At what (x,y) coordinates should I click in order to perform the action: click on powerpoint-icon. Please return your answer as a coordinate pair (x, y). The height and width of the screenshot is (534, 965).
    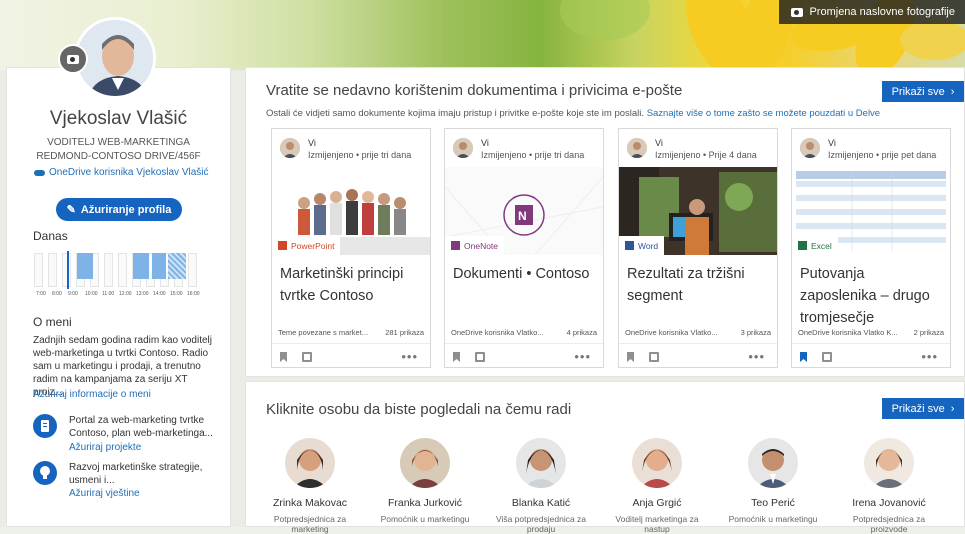
    Looking at the image, I should click on (282, 245).